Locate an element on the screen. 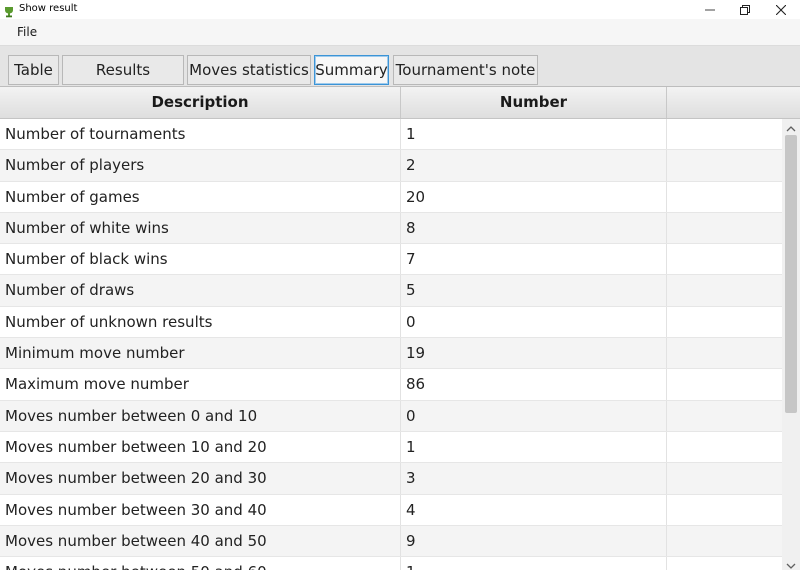 The height and width of the screenshot is (573, 800). table-row: Moves number between 10 and 20 1 is located at coordinates (391, 447).